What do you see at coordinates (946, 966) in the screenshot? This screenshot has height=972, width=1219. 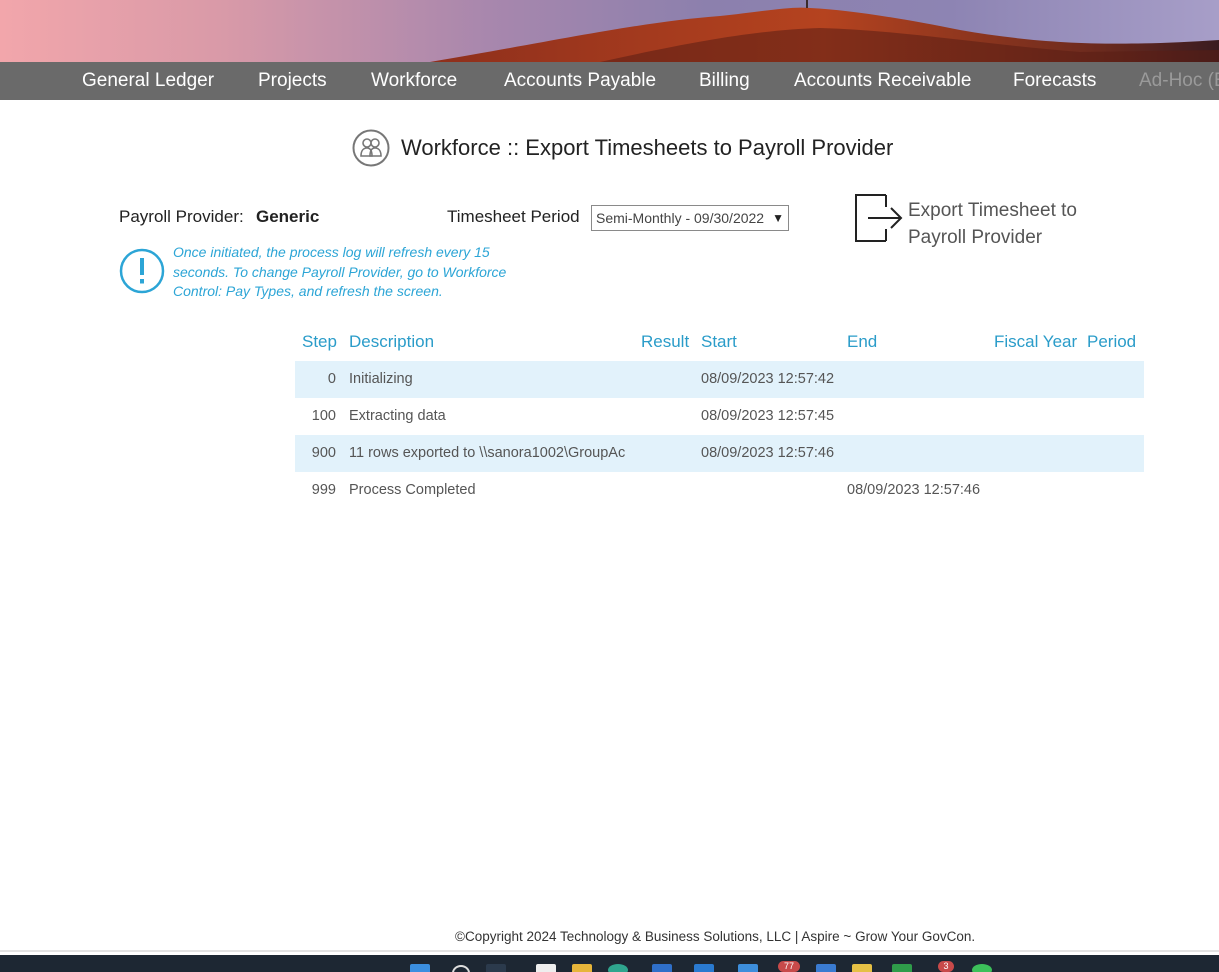 I see `app-badge: 3` at bounding box center [946, 966].